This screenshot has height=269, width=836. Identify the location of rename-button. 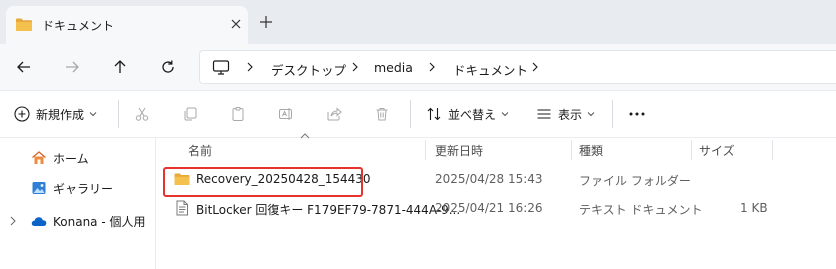
(286, 114).